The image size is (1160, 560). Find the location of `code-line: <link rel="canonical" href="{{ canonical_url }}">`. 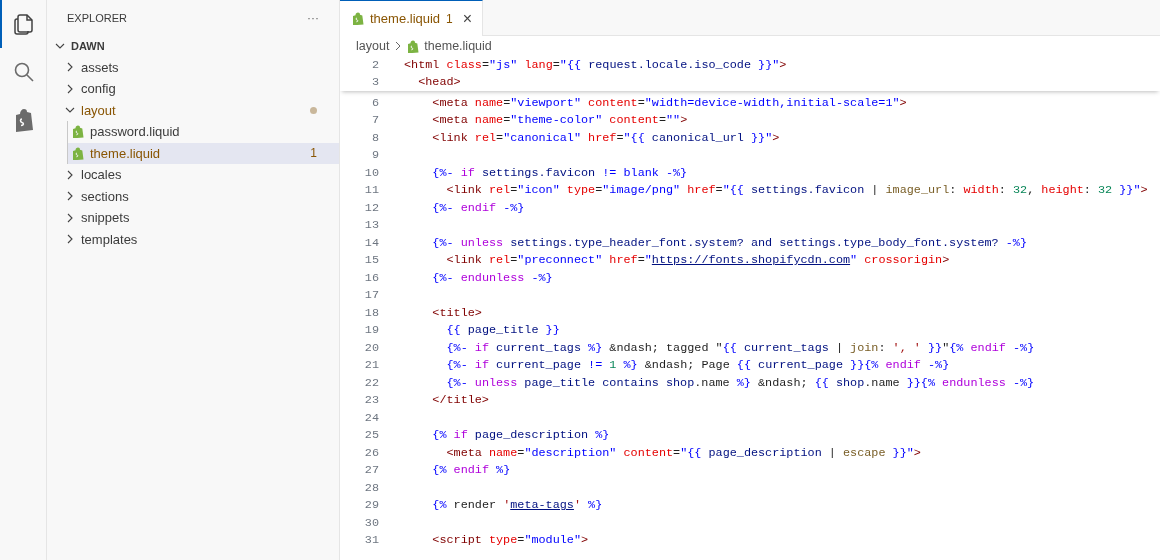

code-line: <link rel="canonical" href="{{ canonical_url }}"> is located at coordinates (605, 137).